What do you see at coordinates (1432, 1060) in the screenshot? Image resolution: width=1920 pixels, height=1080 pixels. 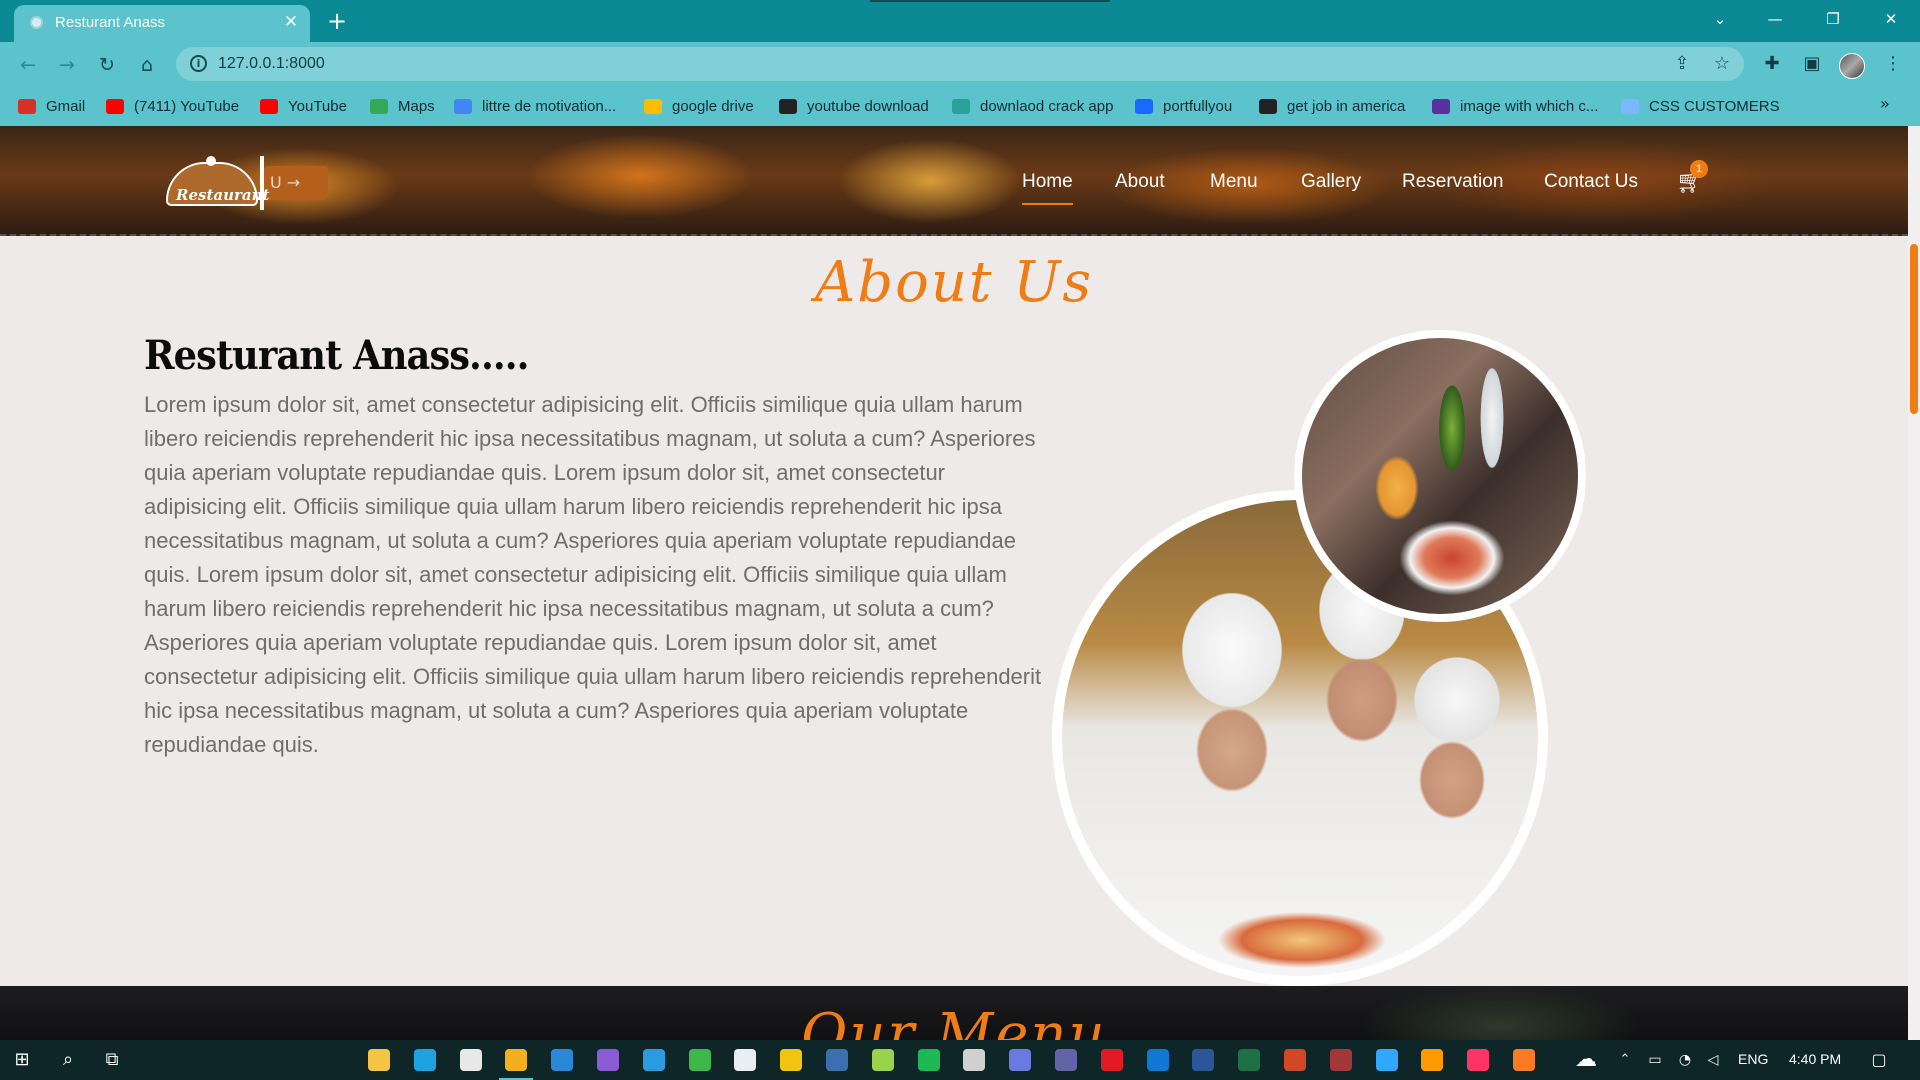 I see `illustrator-icon` at bounding box center [1432, 1060].